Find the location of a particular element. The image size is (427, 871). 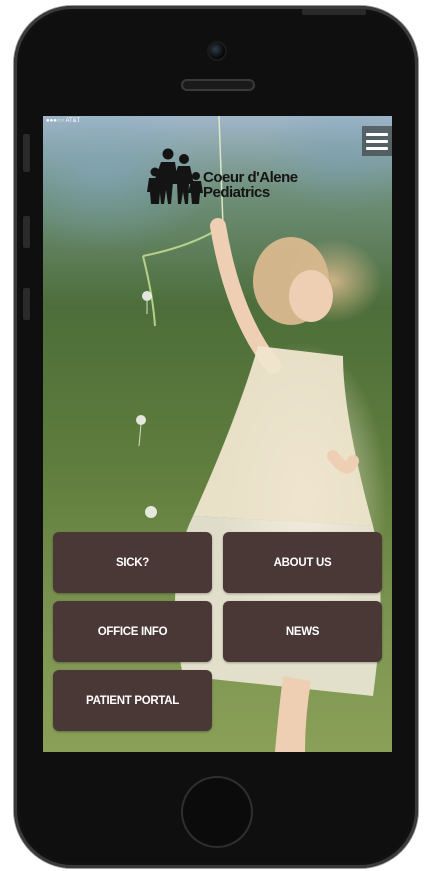

patient-portal-button: PATIENT PORTAL is located at coordinates (132, 700).